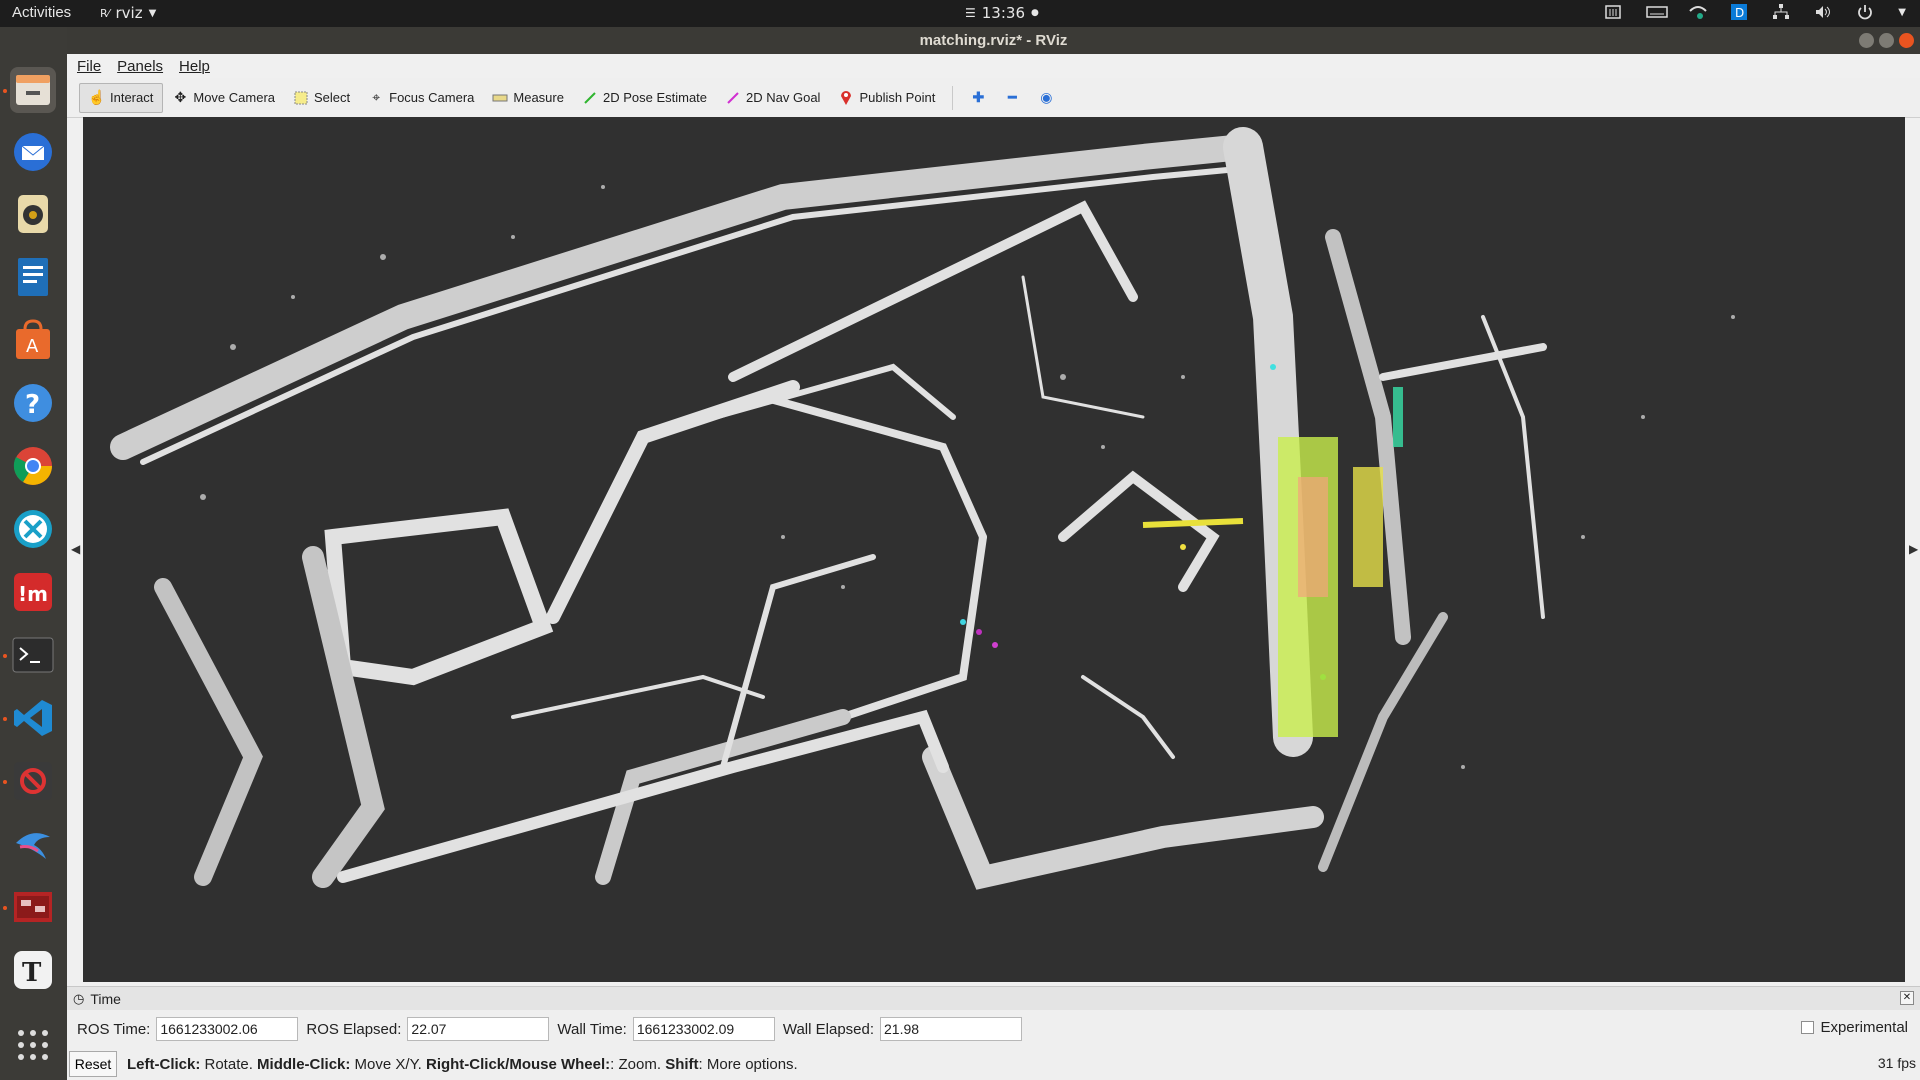 This screenshot has height=1080, width=1920. Describe the element at coordinates (114, 1029) in the screenshot. I see `ros-time-label: ROS Time:` at that location.